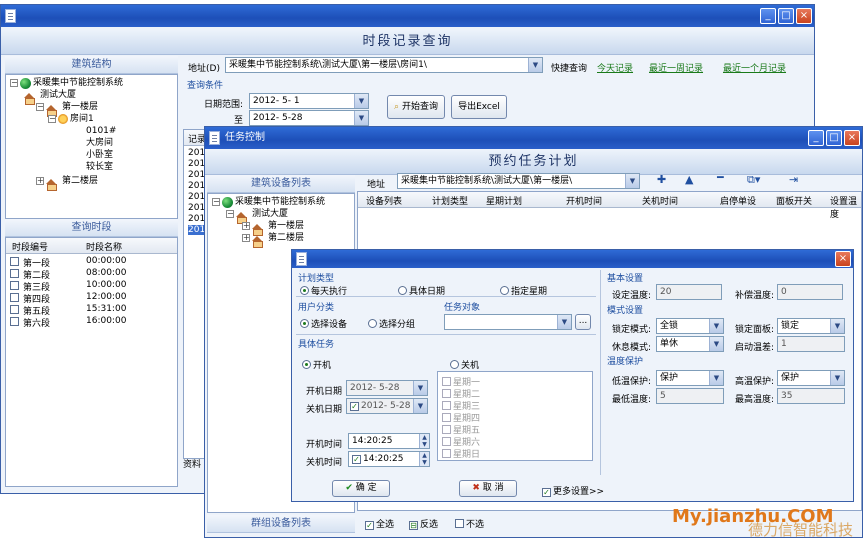  I want to click on tree-node-floor1: − 第一楼层, so click(67, 109).